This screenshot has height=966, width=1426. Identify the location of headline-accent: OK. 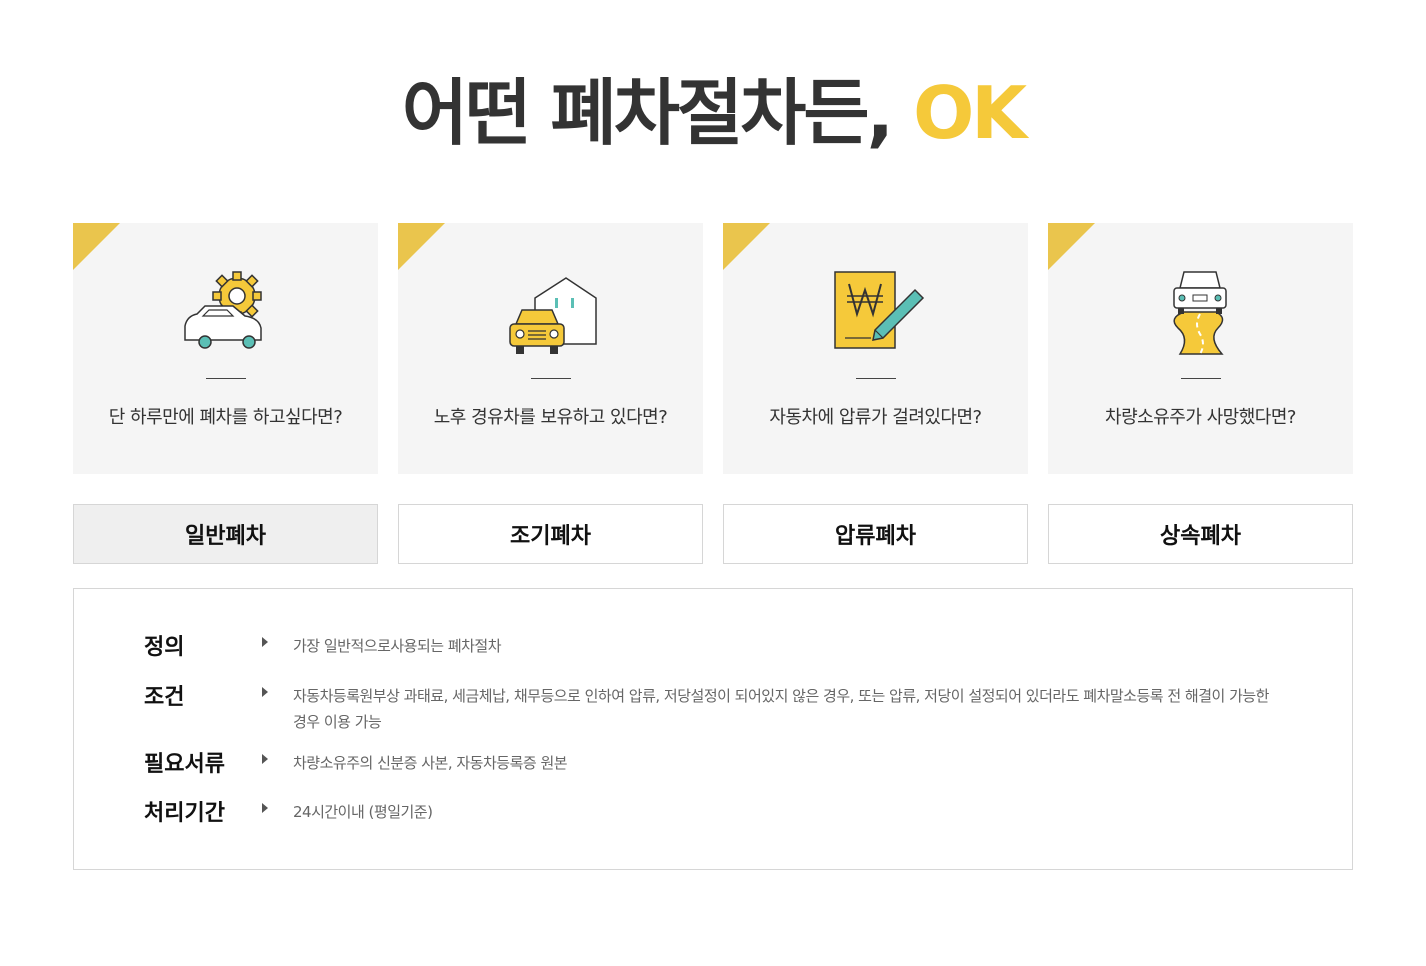
(970, 113).